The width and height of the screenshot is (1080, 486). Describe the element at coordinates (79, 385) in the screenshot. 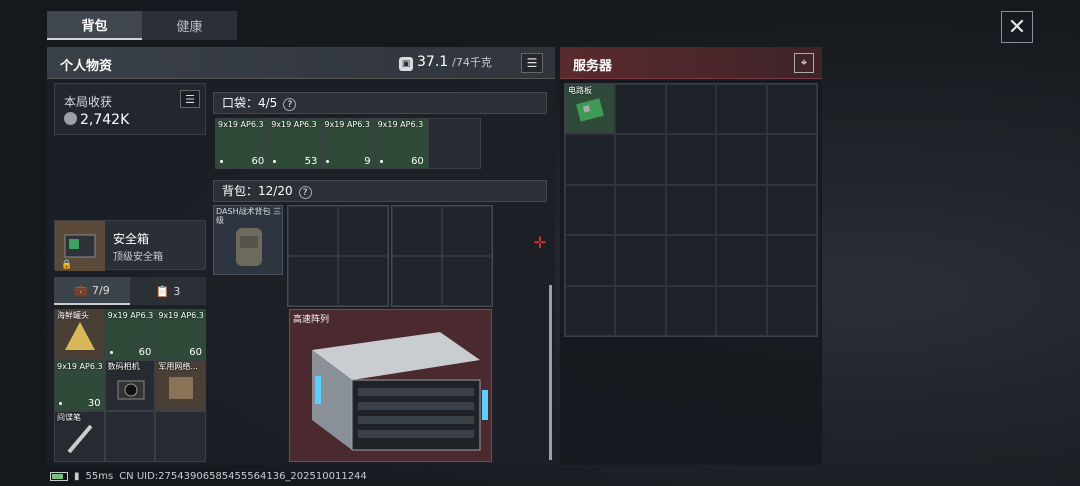

I see `safe-item: 9x19 AP6.3 30` at that location.